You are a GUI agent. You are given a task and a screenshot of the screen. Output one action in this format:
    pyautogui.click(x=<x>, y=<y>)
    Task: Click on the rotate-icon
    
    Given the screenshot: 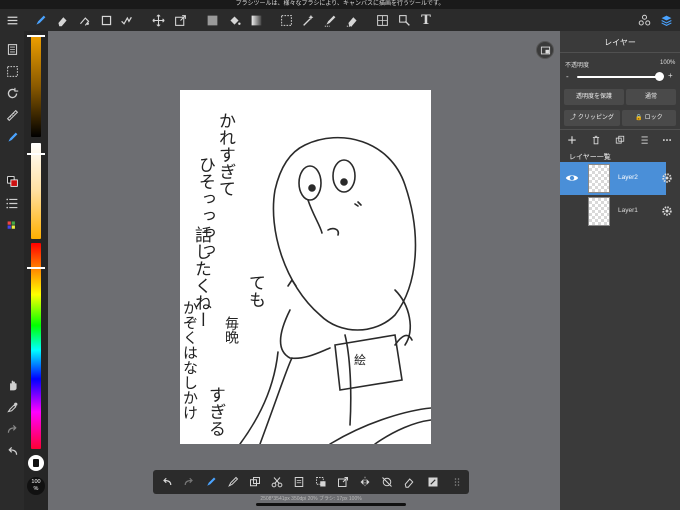 What is the action you would take?
    pyautogui.click(x=12, y=93)
    